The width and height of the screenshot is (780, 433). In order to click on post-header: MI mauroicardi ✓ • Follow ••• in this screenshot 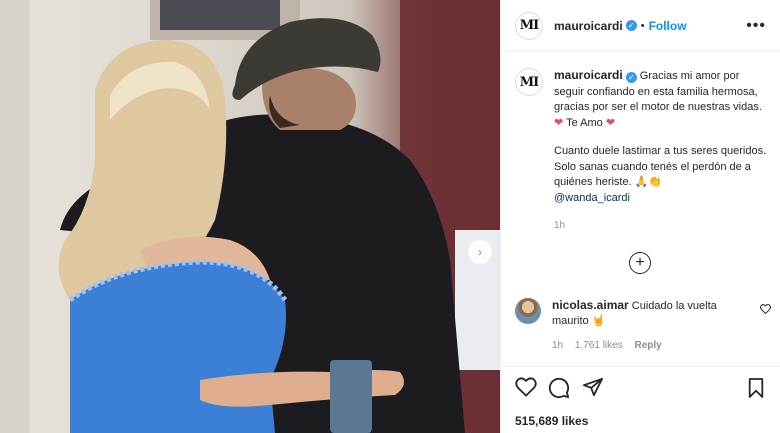, I will do `click(640, 26)`.